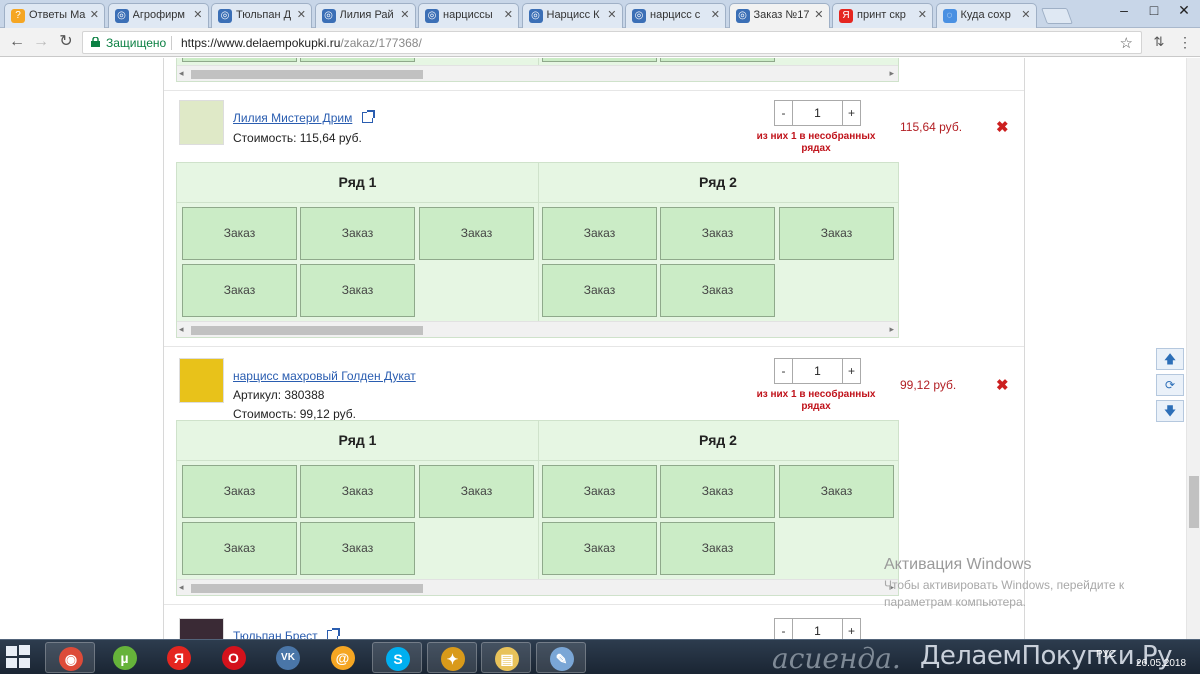 The image size is (1200, 675). I want to click on windows-start-icon, so click(19, 657).